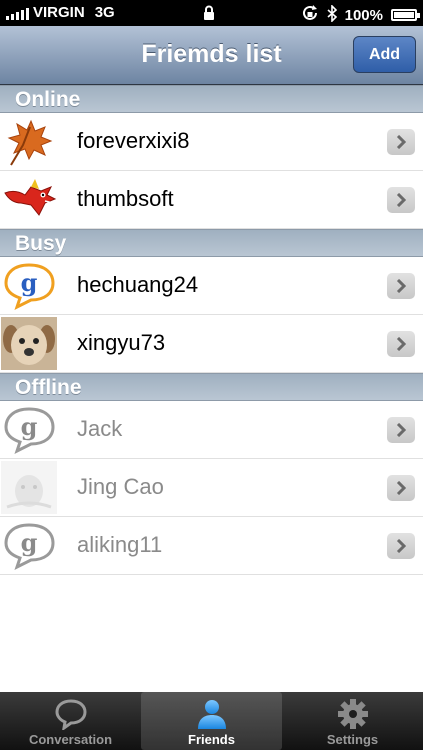 This screenshot has height=750, width=423. I want to click on add-friend-button: Add, so click(384, 54).